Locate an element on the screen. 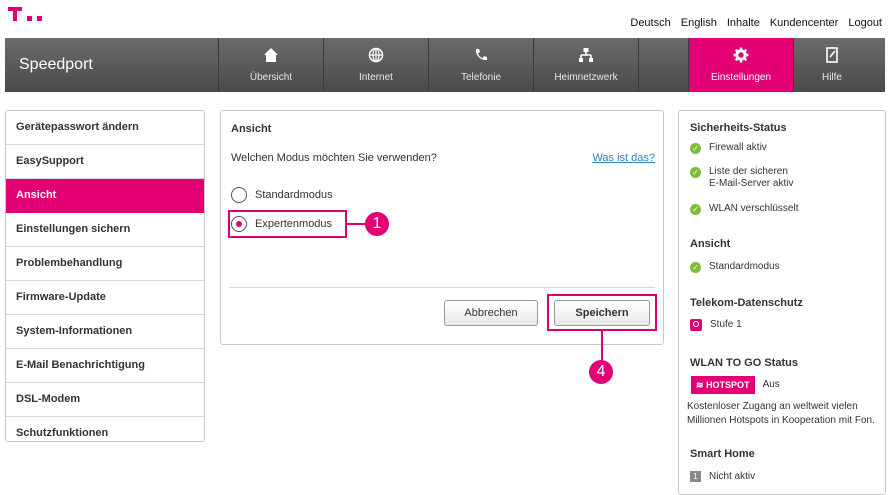 The height and width of the screenshot is (495, 890). sidebar-item-easysupport: EasySupport is located at coordinates (105, 162).